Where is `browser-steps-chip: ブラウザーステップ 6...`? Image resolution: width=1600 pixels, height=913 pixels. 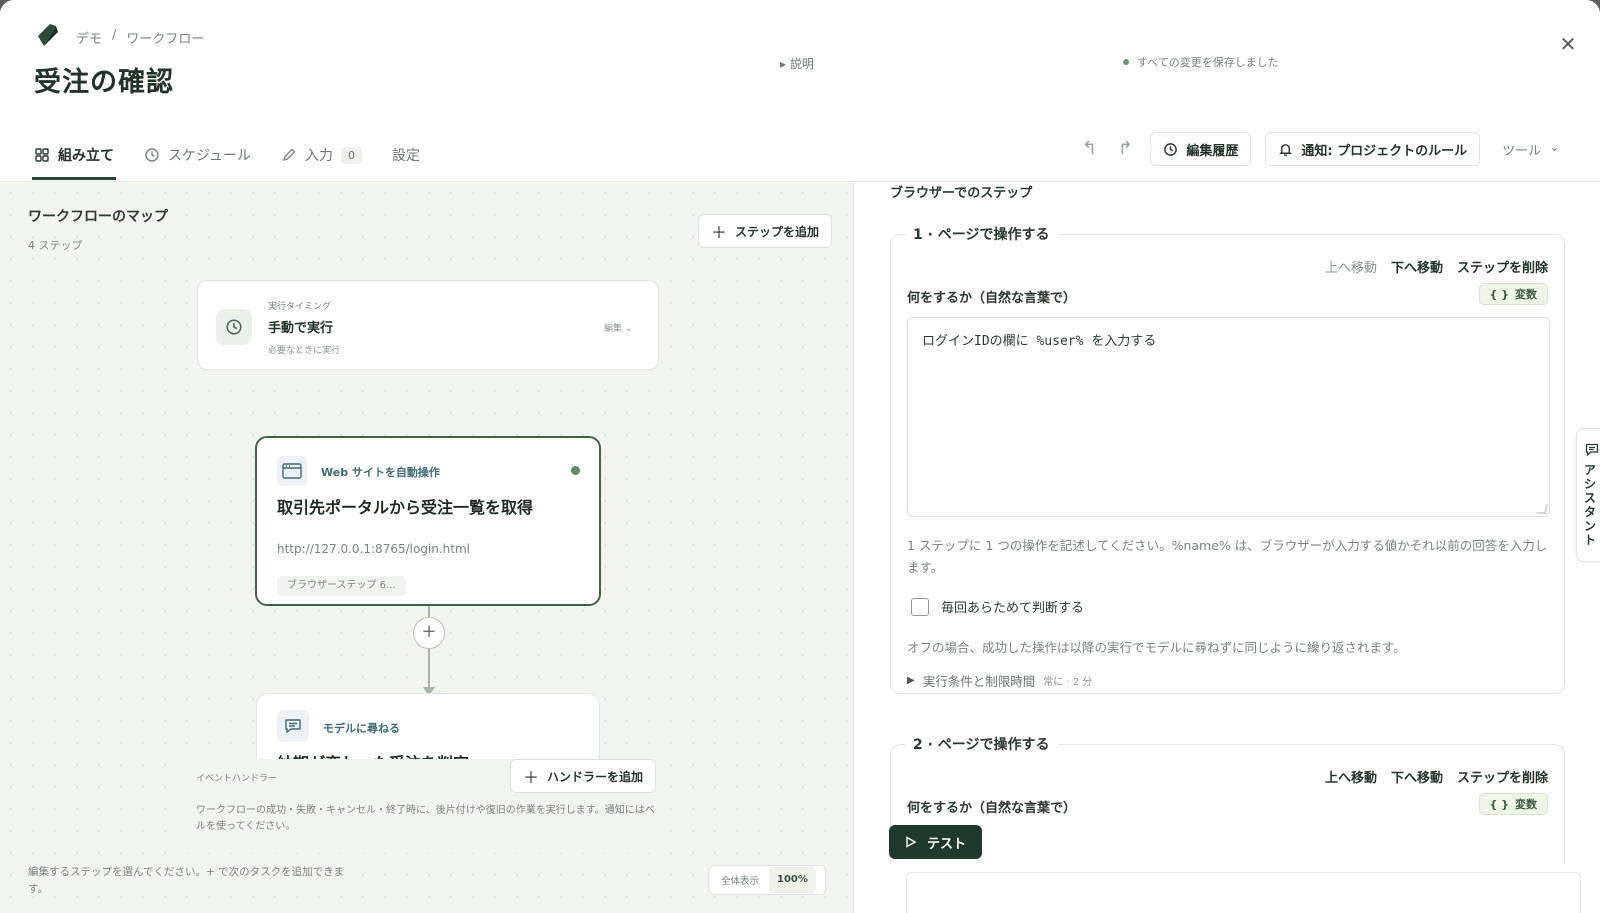 browser-steps-chip: ブラウザーステップ 6... is located at coordinates (341, 586).